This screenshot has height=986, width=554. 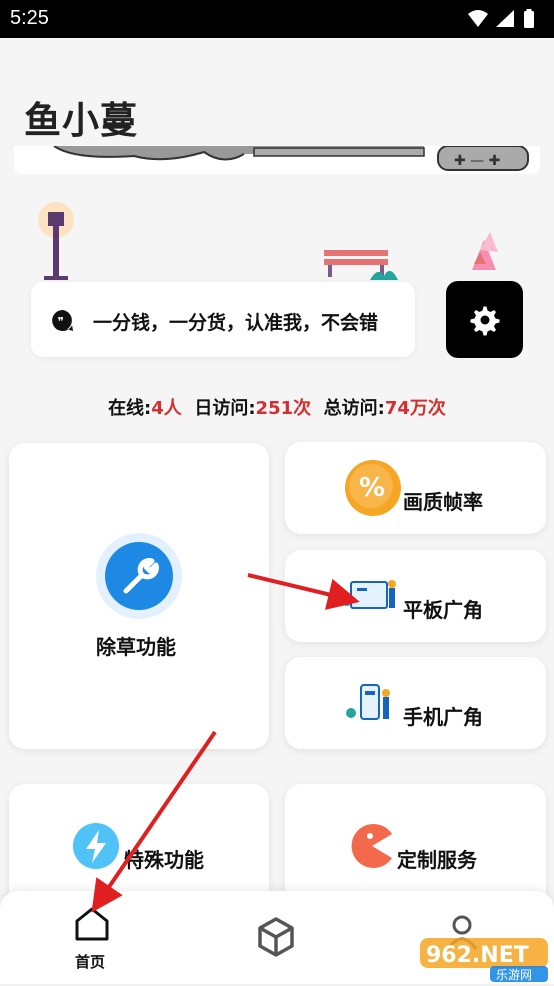 I want to click on phone-label: 手机广角, so click(x=443, y=717).